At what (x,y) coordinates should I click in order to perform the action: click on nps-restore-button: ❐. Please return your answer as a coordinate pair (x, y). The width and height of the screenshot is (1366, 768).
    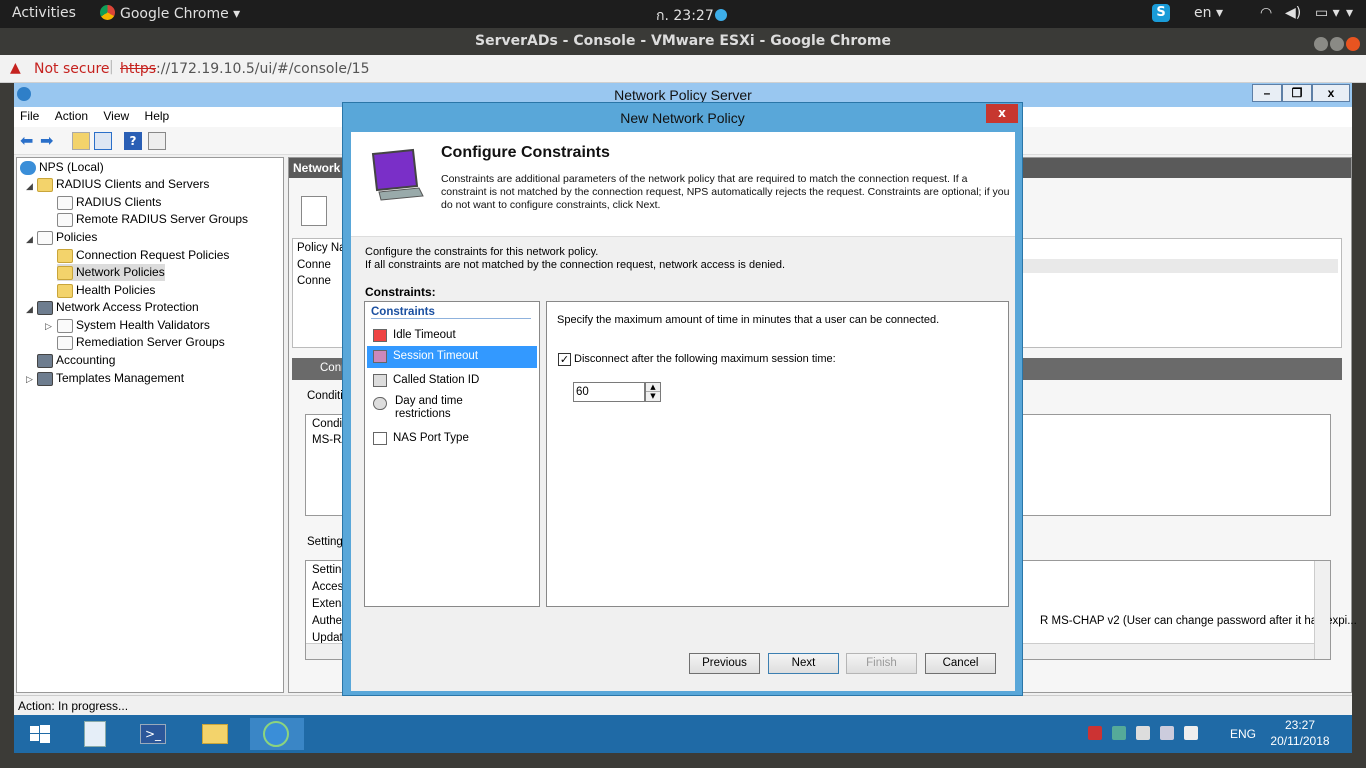
    Looking at the image, I should click on (1297, 93).